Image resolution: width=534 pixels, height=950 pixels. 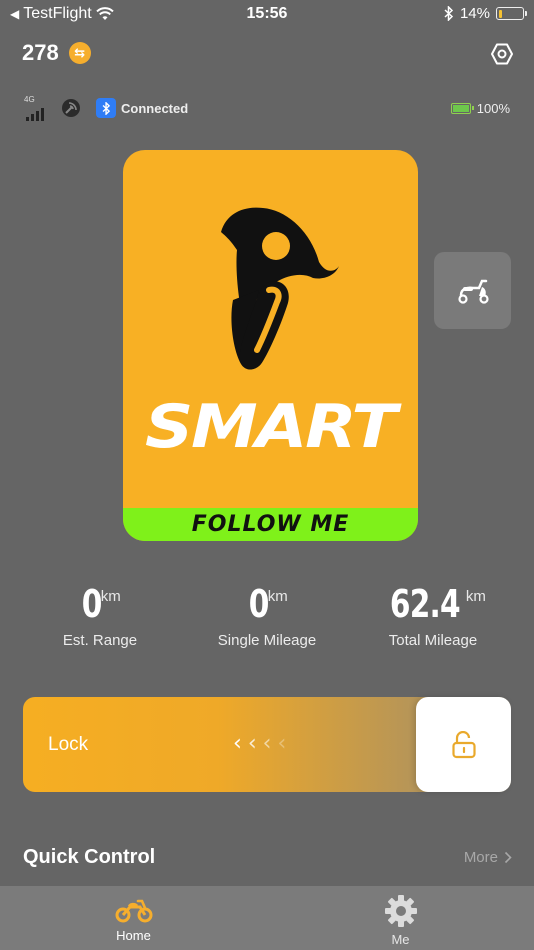 What do you see at coordinates (68, 744) in the screenshot?
I see `lock-label: Lock` at bounding box center [68, 744].